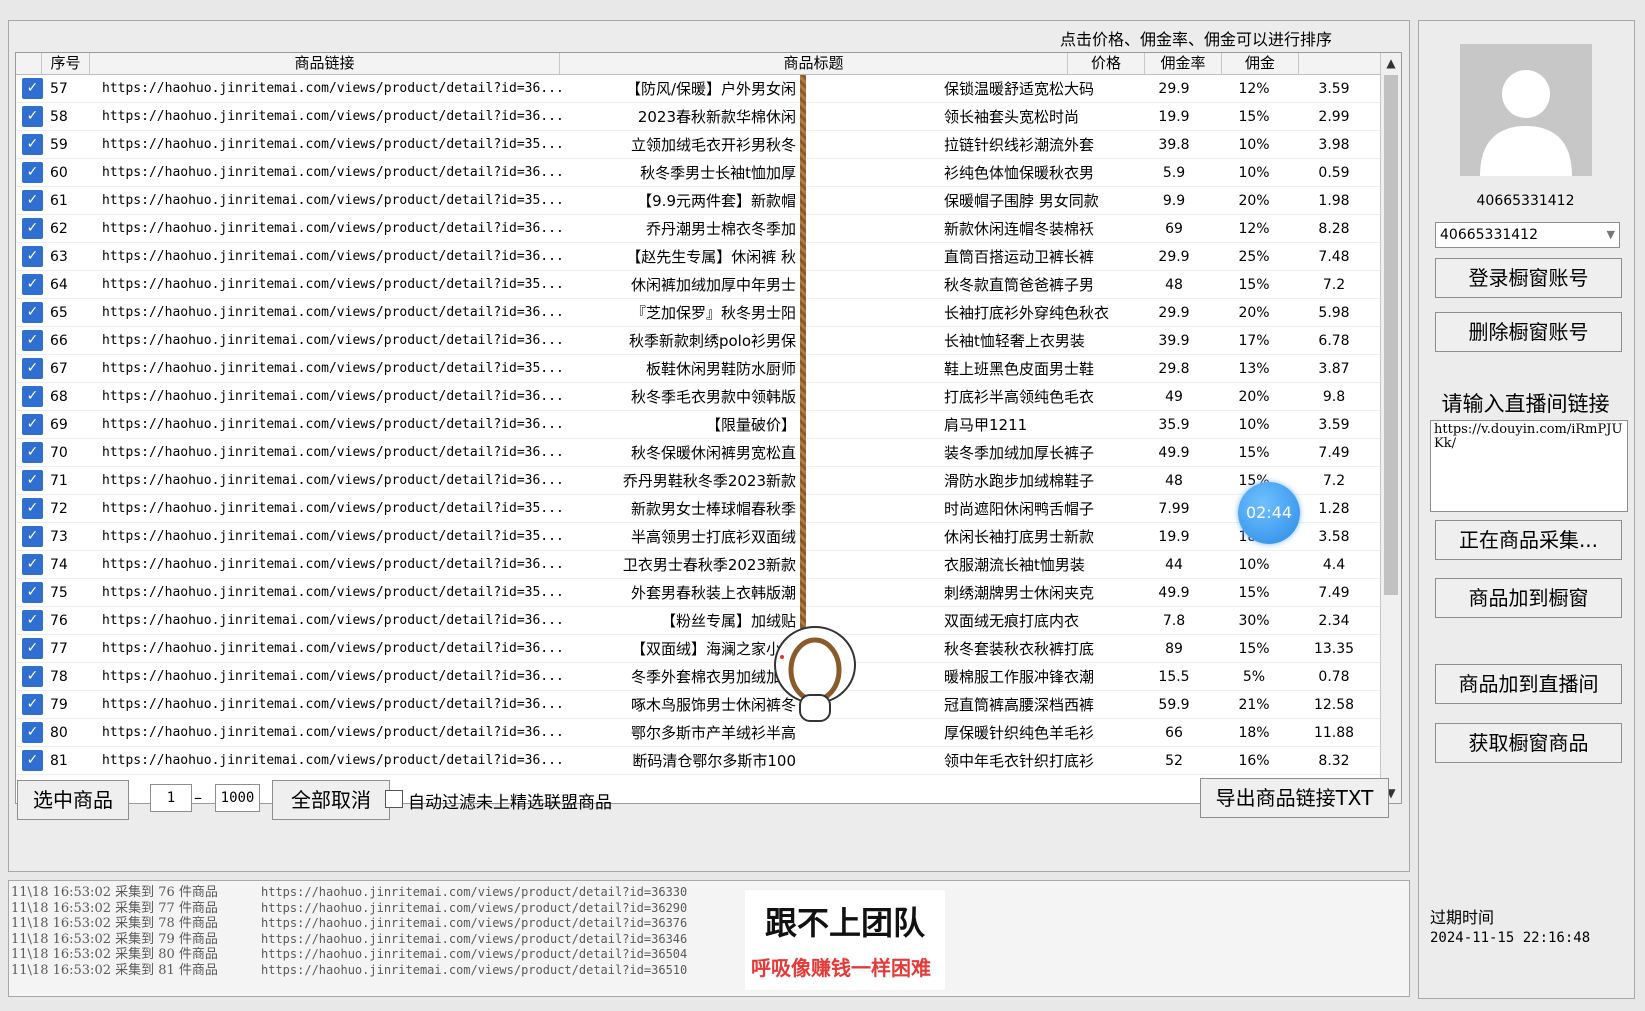 This screenshot has width=1645, height=1011. What do you see at coordinates (1391, 335) in the screenshot?
I see `scroll-thumb` at bounding box center [1391, 335].